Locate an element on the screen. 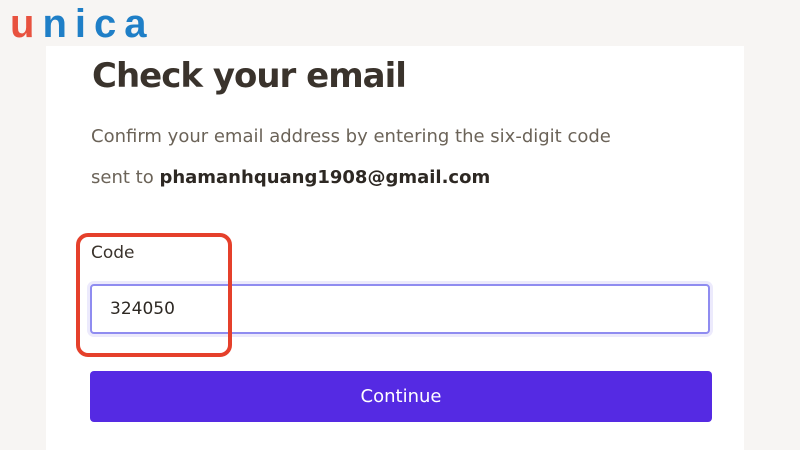 The width and height of the screenshot is (800, 450). logo-letter-u: u is located at coordinates (26, 23).